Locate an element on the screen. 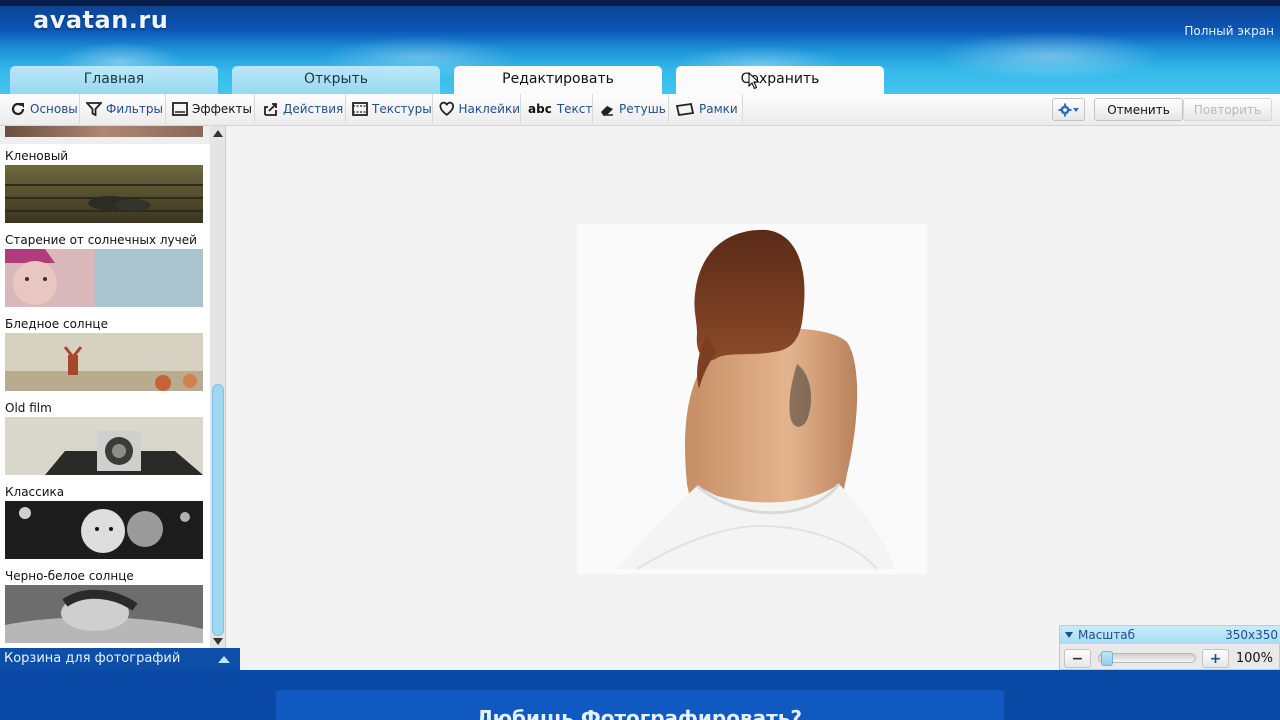  filter-label: Кленовый is located at coordinates (37, 156).